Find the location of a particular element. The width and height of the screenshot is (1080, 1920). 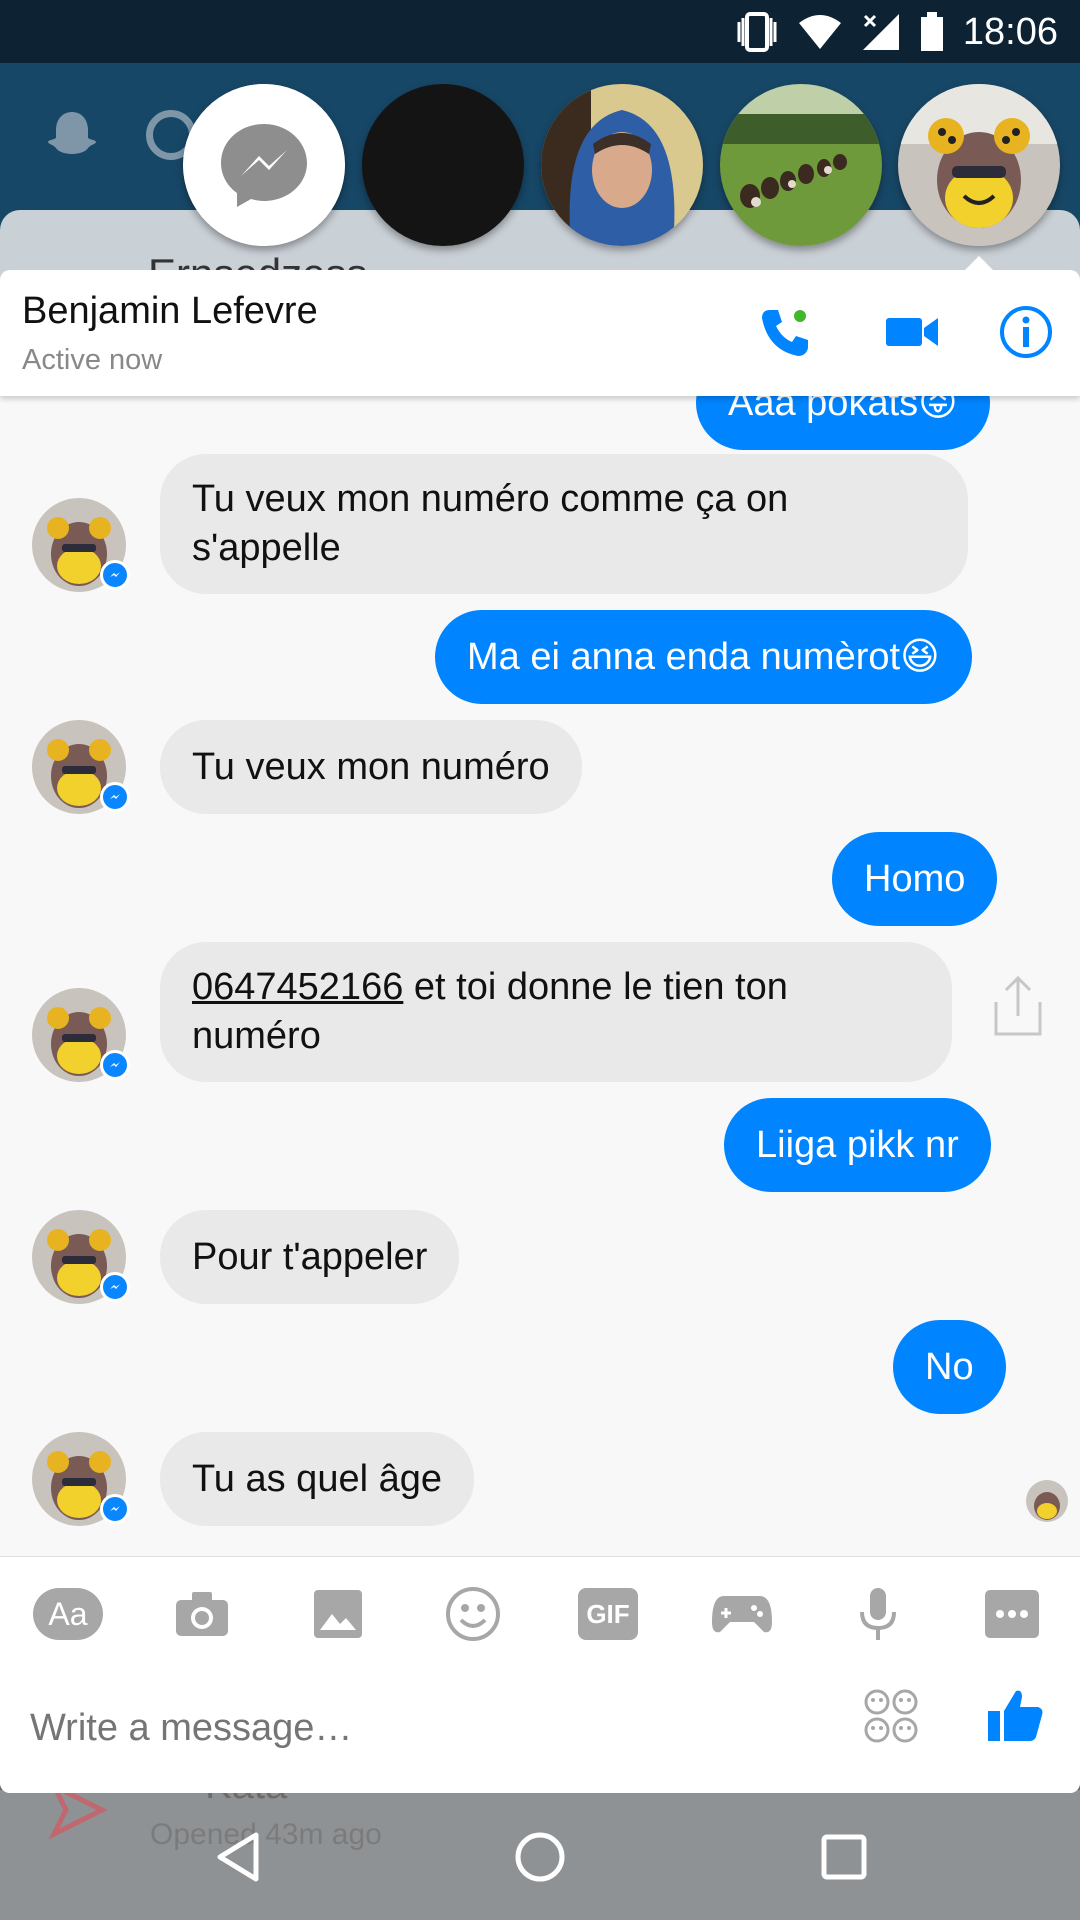

phone-icon is located at coordinates (784, 332).